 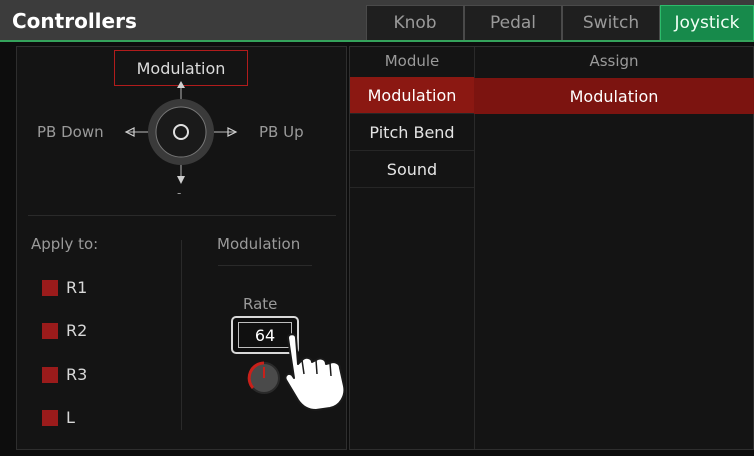 I want to click on joystick-down-label: -, so click(x=179, y=193).